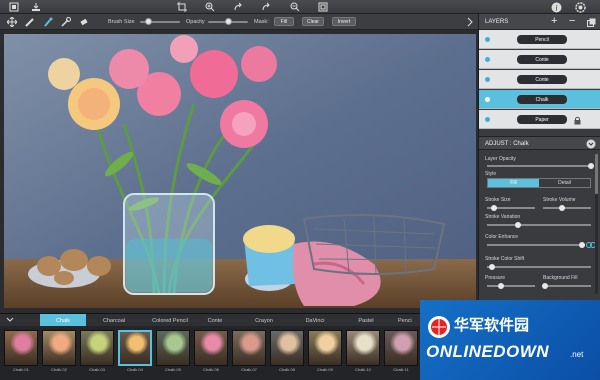  Describe the element at coordinates (266, 7) in the screenshot. I see `redo-icon` at that location.